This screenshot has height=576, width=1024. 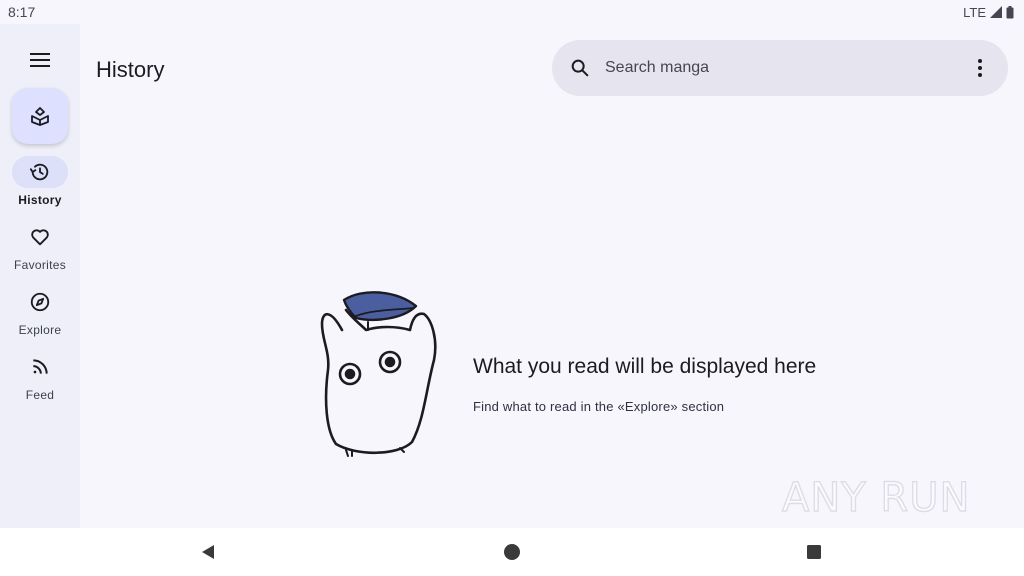 What do you see at coordinates (40, 395) in the screenshot?
I see `nav-label-feed: Feed` at bounding box center [40, 395].